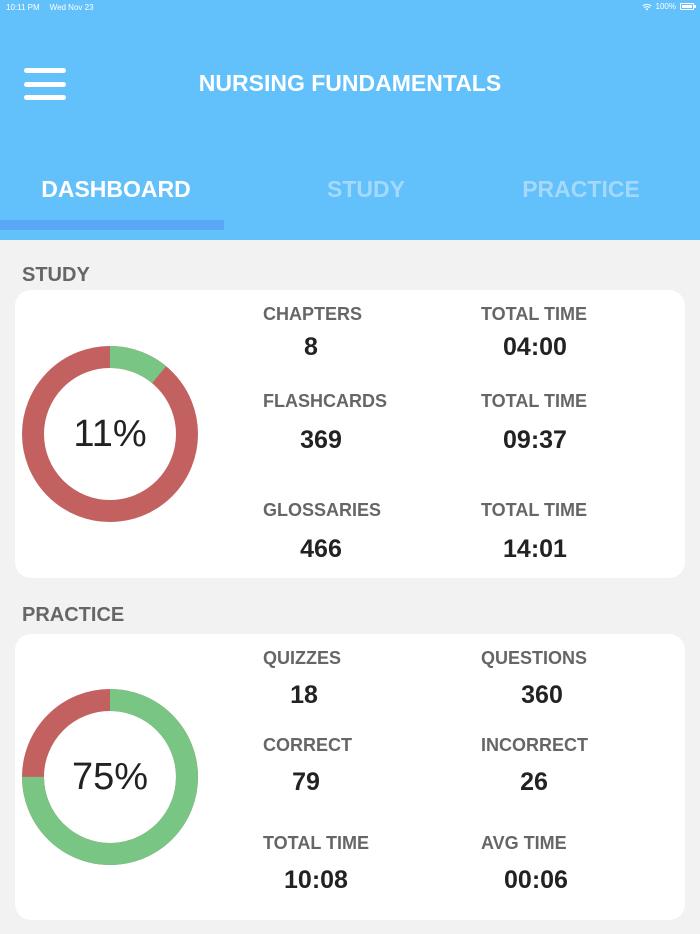 This screenshot has width=700, height=934. Describe the element at coordinates (304, 679) in the screenshot. I see `practice-stat-quizzes: QUIZZES 18` at that location.